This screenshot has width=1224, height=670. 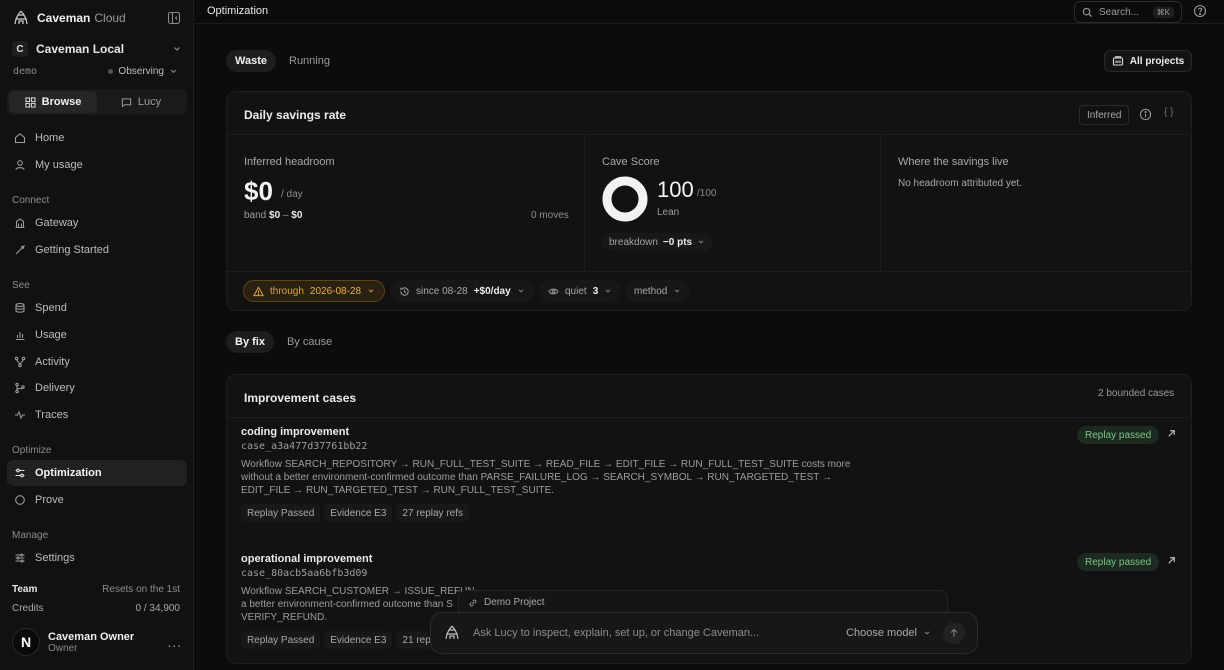 I want to click on search-icon, so click(x=1087, y=12).